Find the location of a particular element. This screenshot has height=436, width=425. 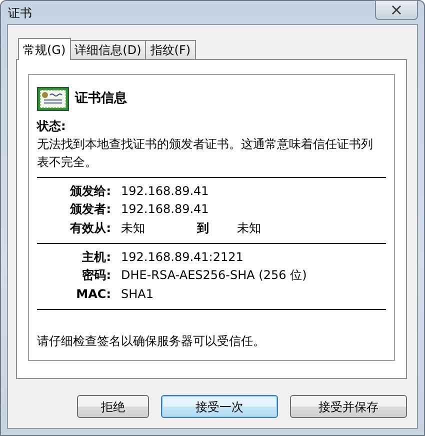

field-label: 颁发者: is located at coordinates (90, 209).